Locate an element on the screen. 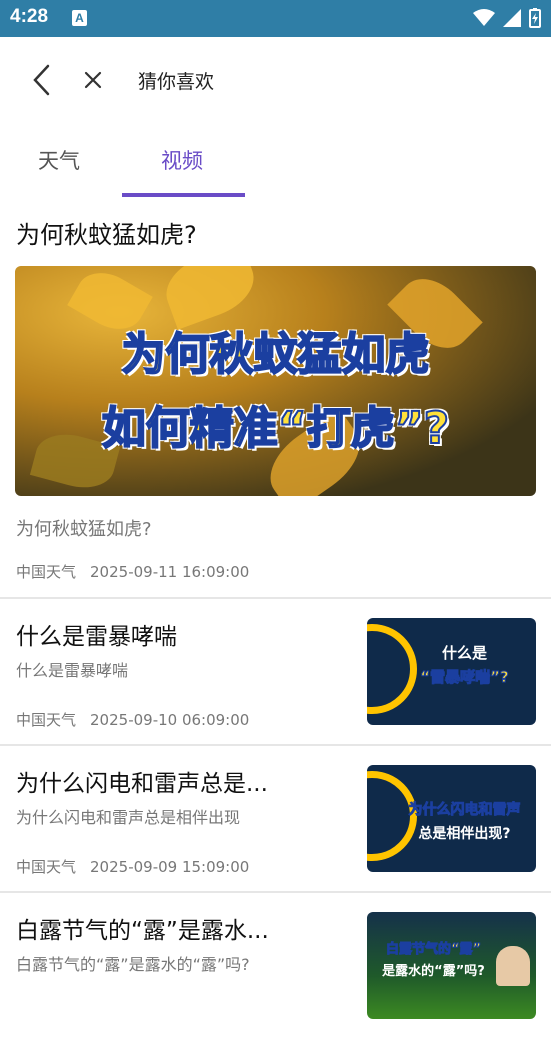 This screenshot has width=551, height=1038. battery-icon is located at coordinates (535, 18).